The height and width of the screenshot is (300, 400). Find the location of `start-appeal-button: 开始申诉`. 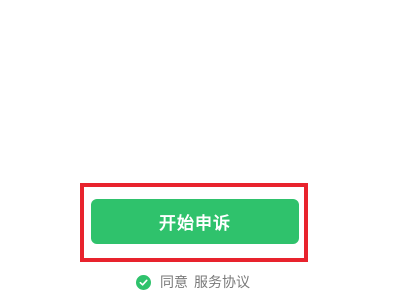

start-appeal-button: 开始申诉 is located at coordinates (195, 221).